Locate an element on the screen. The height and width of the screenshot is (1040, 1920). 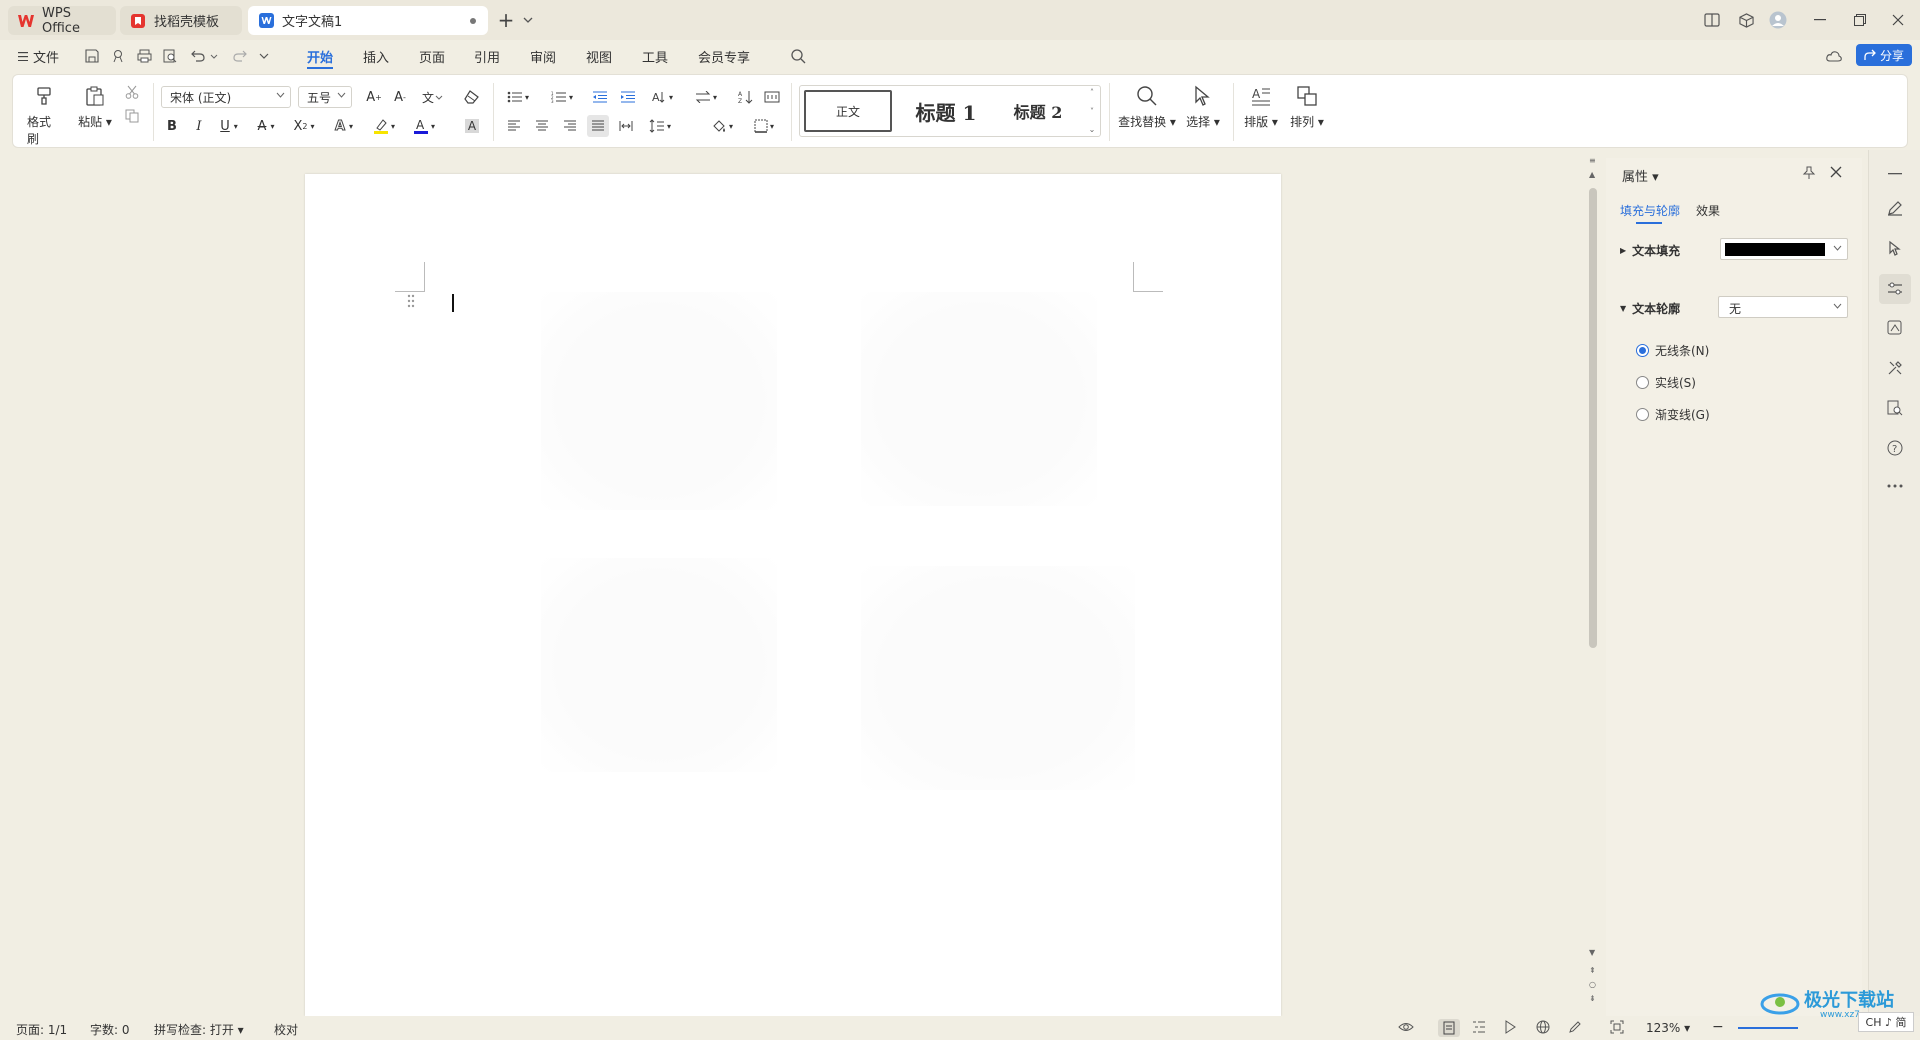
more-icon is located at coordinates (1895, 486).